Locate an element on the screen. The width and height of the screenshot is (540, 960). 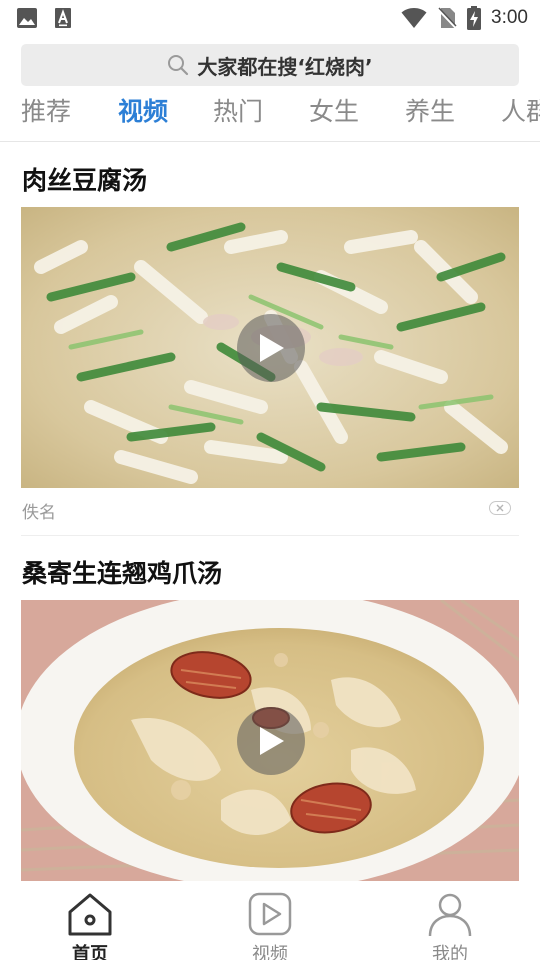
status-bar: 3:00 is located at coordinates (270, 18).